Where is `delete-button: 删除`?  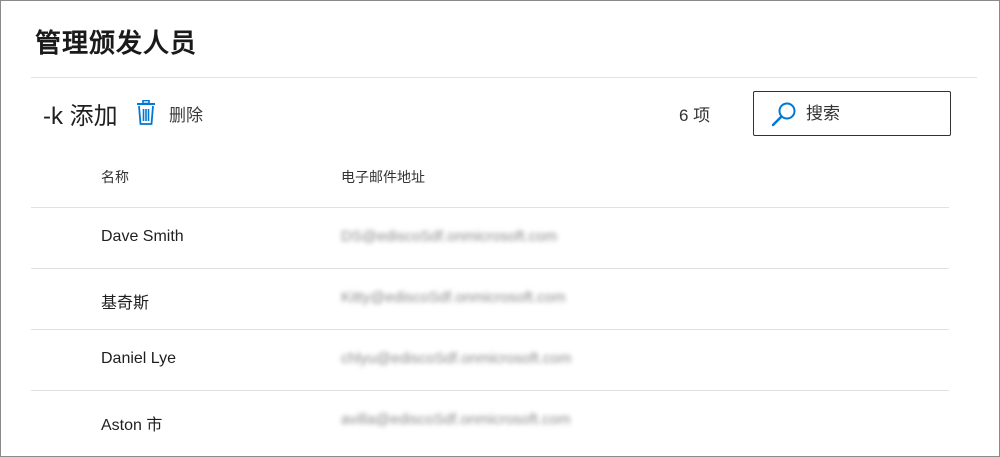 delete-button: 删除 is located at coordinates (169, 113).